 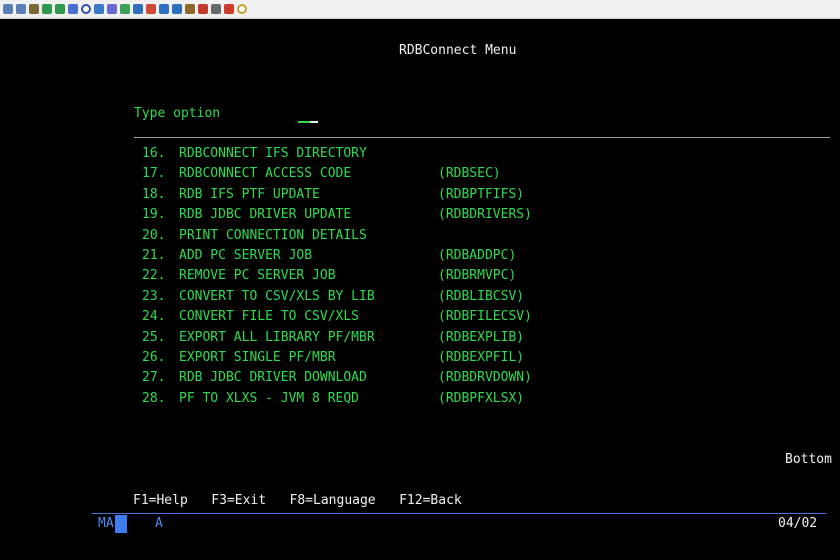 I want to click on paste-special-icon, so click(x=34, y=9).